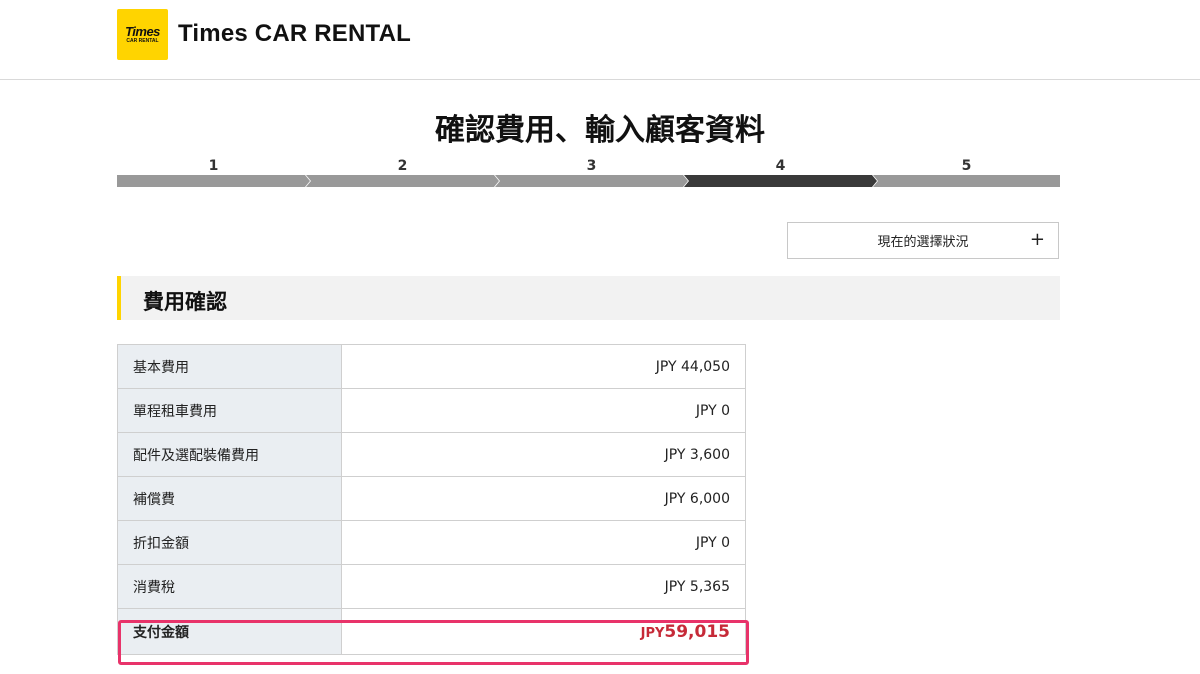 This screenshot has width=1200, height=674. I want to click on table-row: 消費稅 JPY 5,365, so click(431, 586).